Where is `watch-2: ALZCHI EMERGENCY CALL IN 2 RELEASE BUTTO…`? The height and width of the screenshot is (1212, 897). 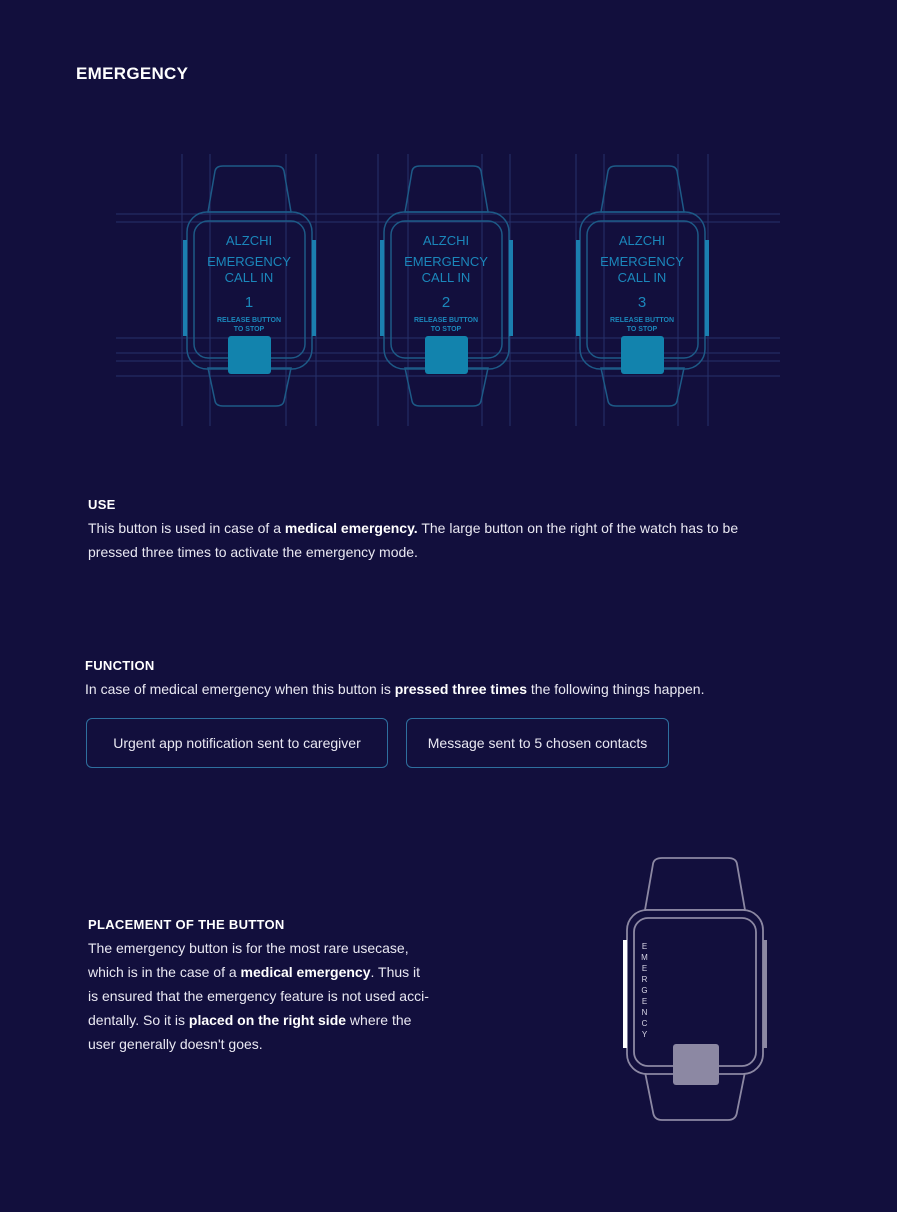
watch-2: ALZCHI EMERGENCY CALL IN 2 RELEASE BUTTO… is located at coordinates (446, 286).